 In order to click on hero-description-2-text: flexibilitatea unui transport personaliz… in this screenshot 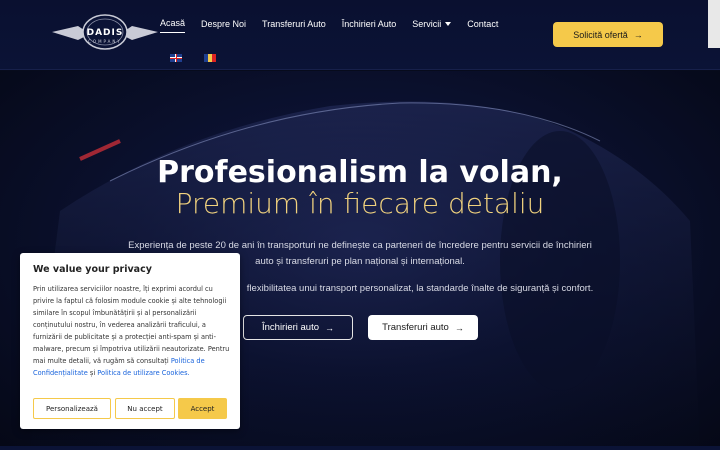, I will do `click(420, 288)`.